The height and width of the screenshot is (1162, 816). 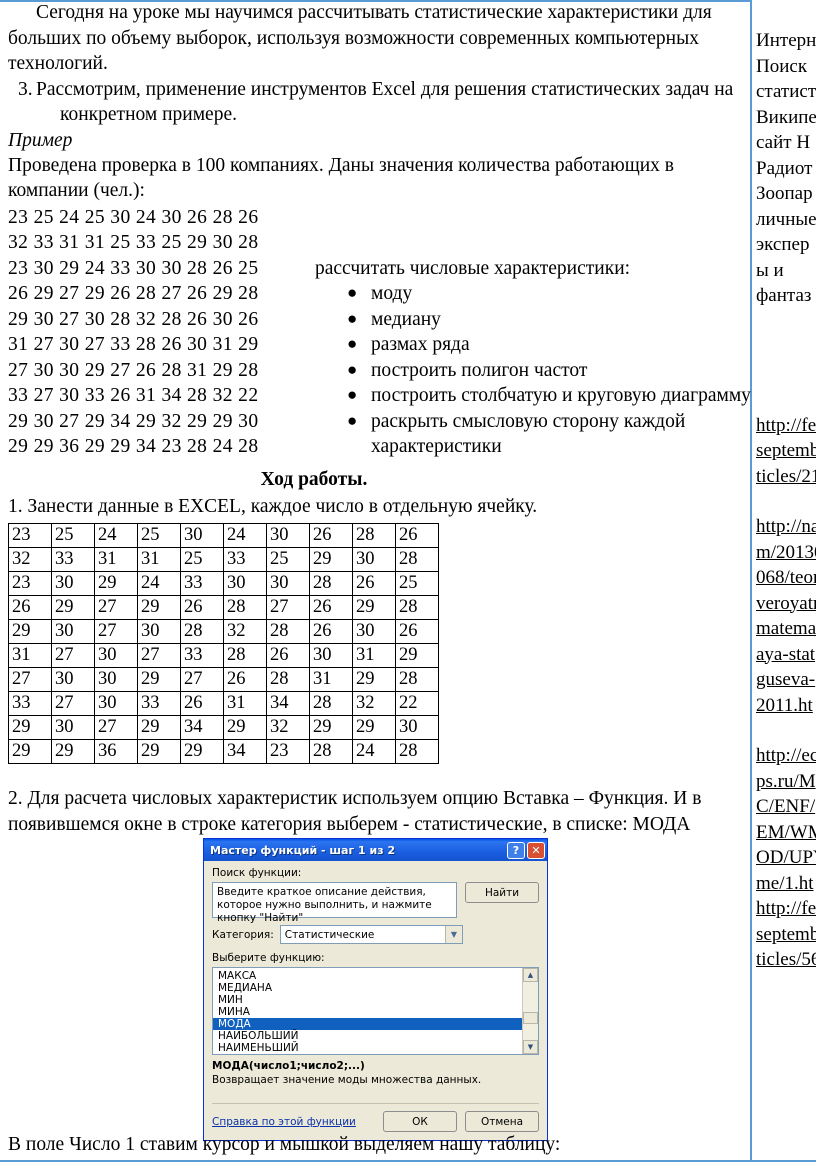 What do you see at coordinates (785, 680) in the screenshot?
I see `side-link-line: guseva-` at bounding box center [785, 680].